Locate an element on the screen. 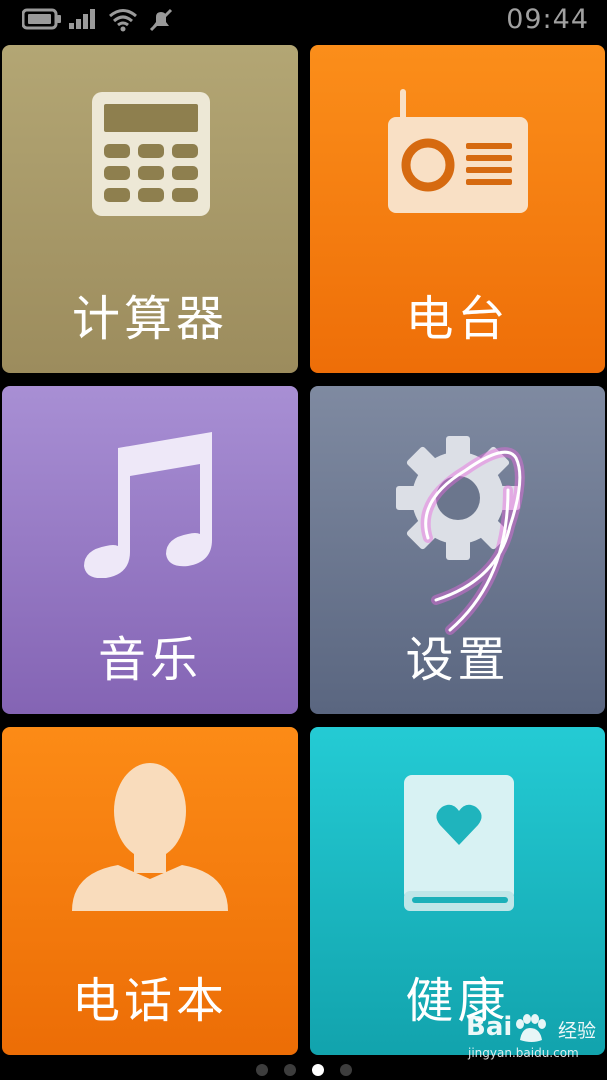 This screenshot has width=607, height=1080. tile-label: 电台 is located at coordinates (457, 319).